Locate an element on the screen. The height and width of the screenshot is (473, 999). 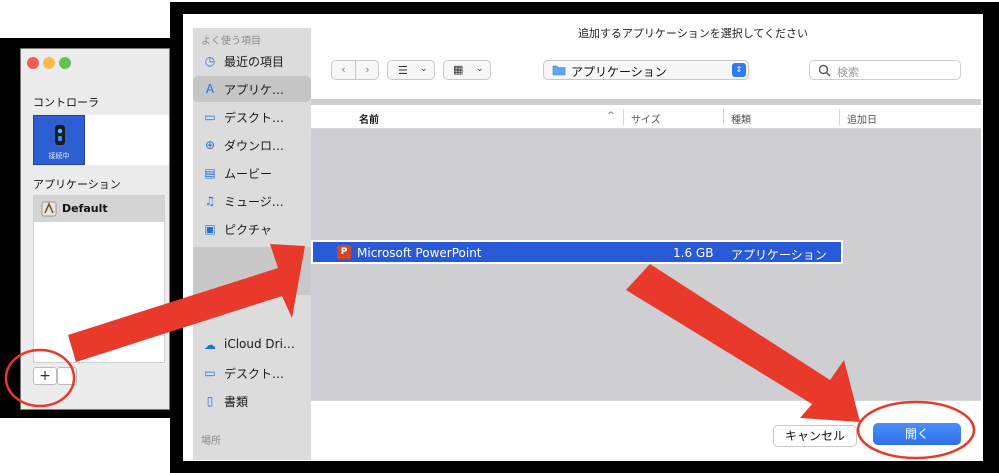
controller-tile: 接続中 is located at coordinates (59, 140).